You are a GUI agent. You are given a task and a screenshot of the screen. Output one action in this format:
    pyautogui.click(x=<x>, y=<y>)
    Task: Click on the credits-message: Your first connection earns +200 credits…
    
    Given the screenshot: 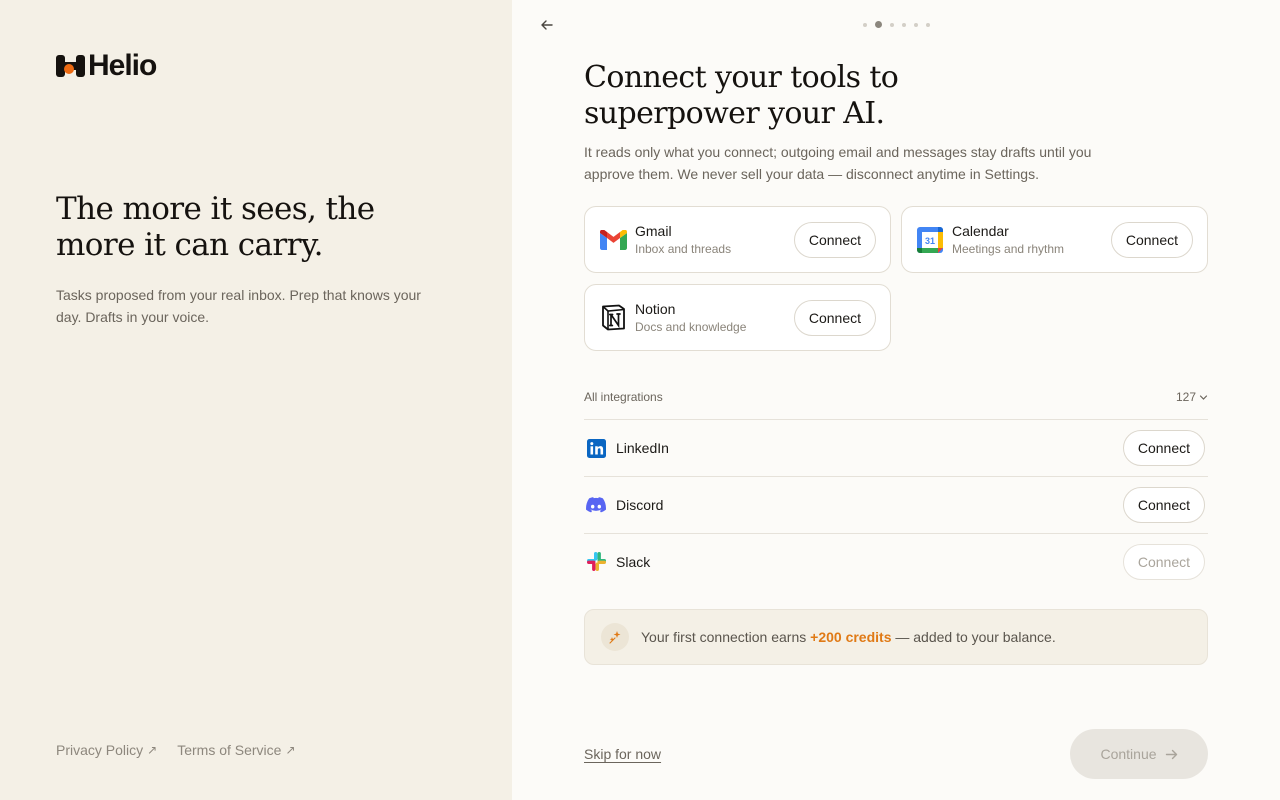 What is the action you would take?
    pyautogui.click(x=848, y=637)
    